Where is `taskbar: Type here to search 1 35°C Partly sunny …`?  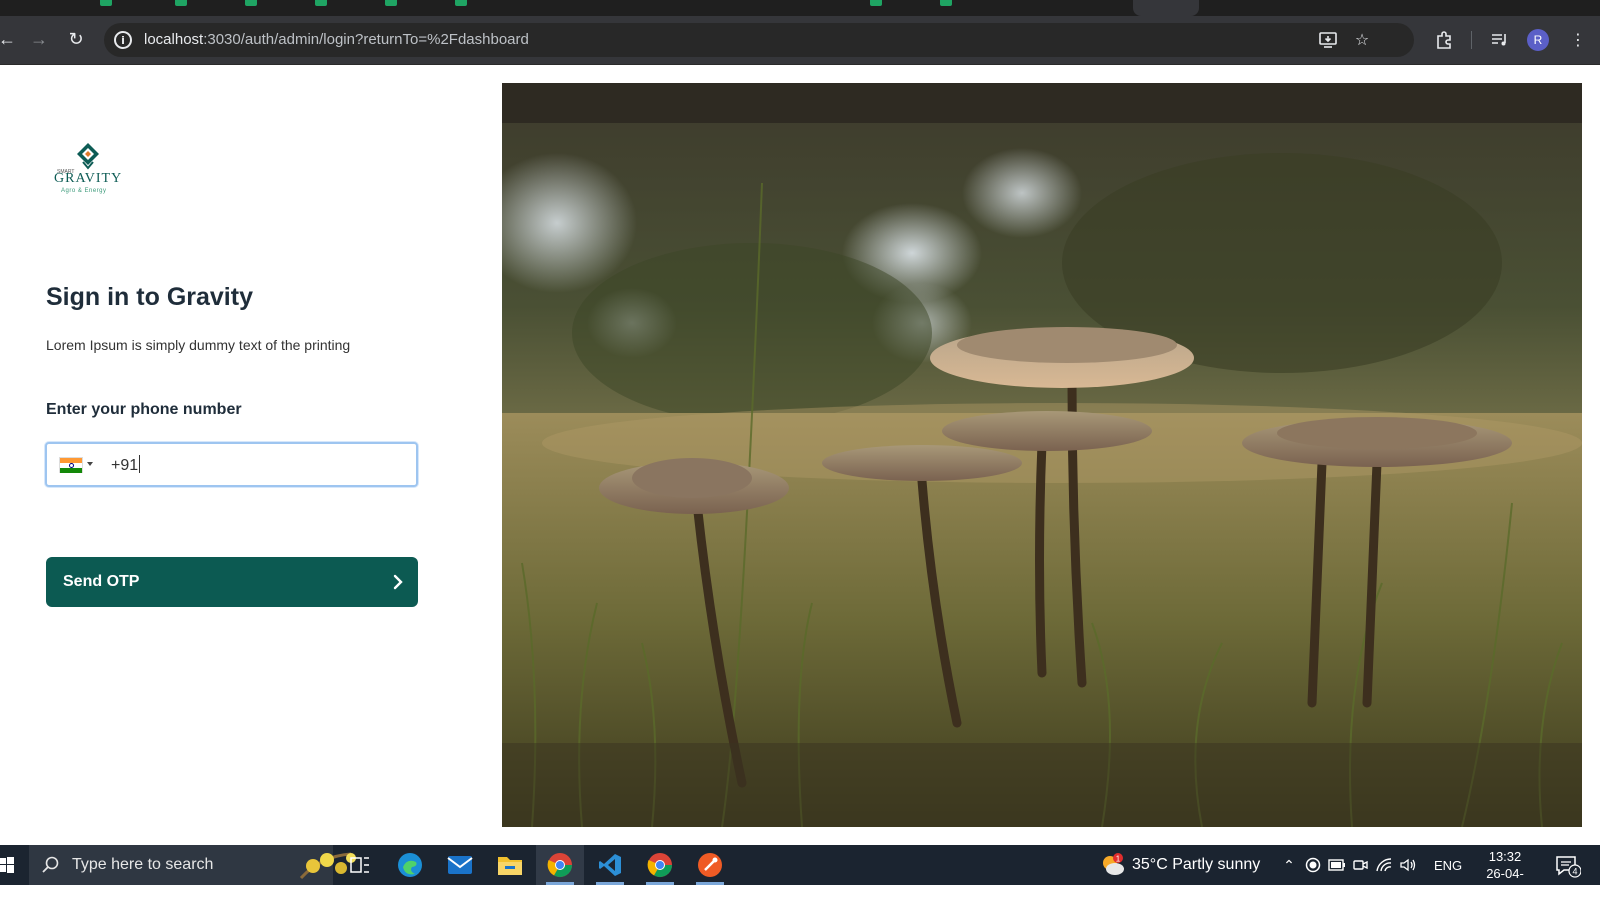 taskbar: Type here to search 1 35°C Partly sunny … is located at coordinates (800, 871).